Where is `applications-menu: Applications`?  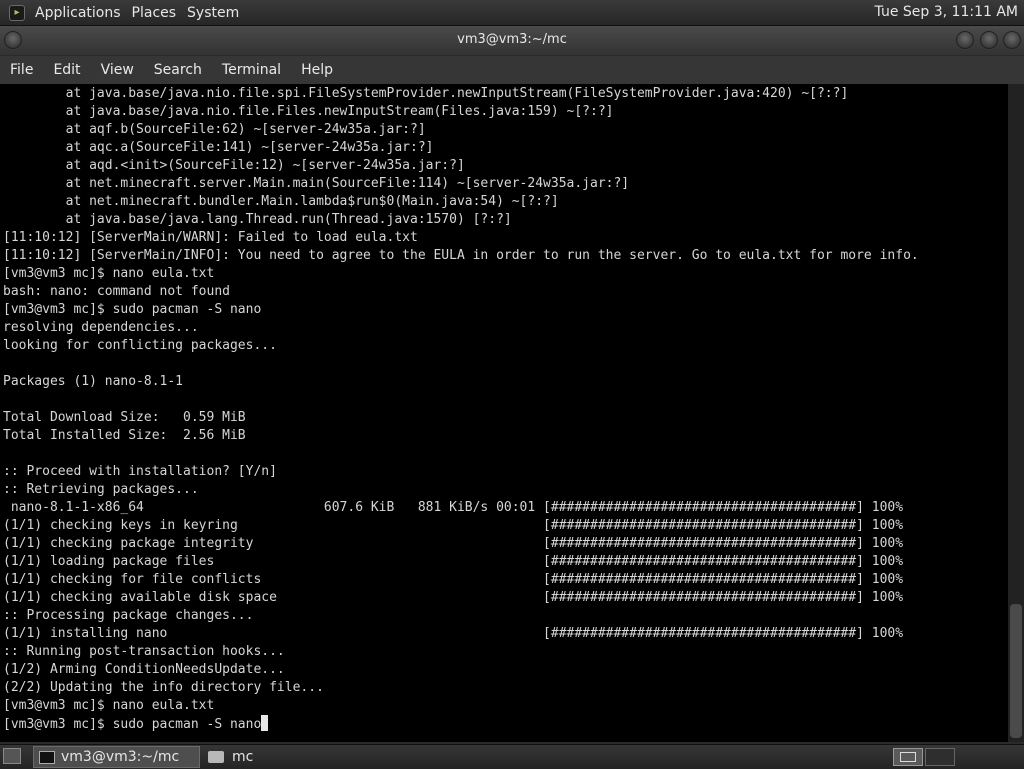 applications-menu: Applications is located at coordinates (79, 13).